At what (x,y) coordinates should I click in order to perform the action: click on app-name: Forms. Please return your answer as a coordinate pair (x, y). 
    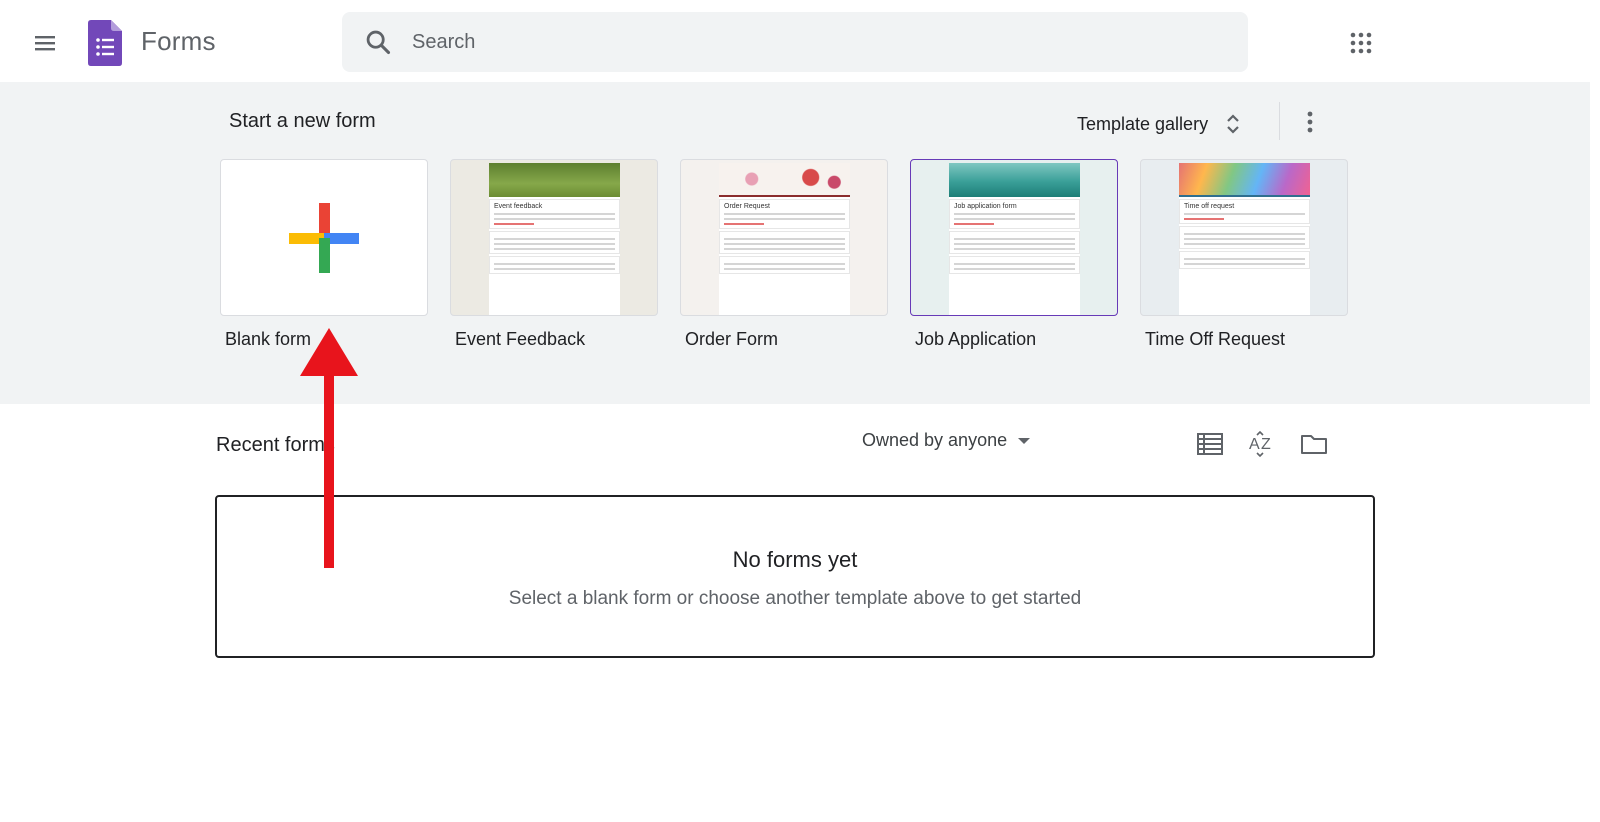
    Looking at the image, I should click on (178, 41).